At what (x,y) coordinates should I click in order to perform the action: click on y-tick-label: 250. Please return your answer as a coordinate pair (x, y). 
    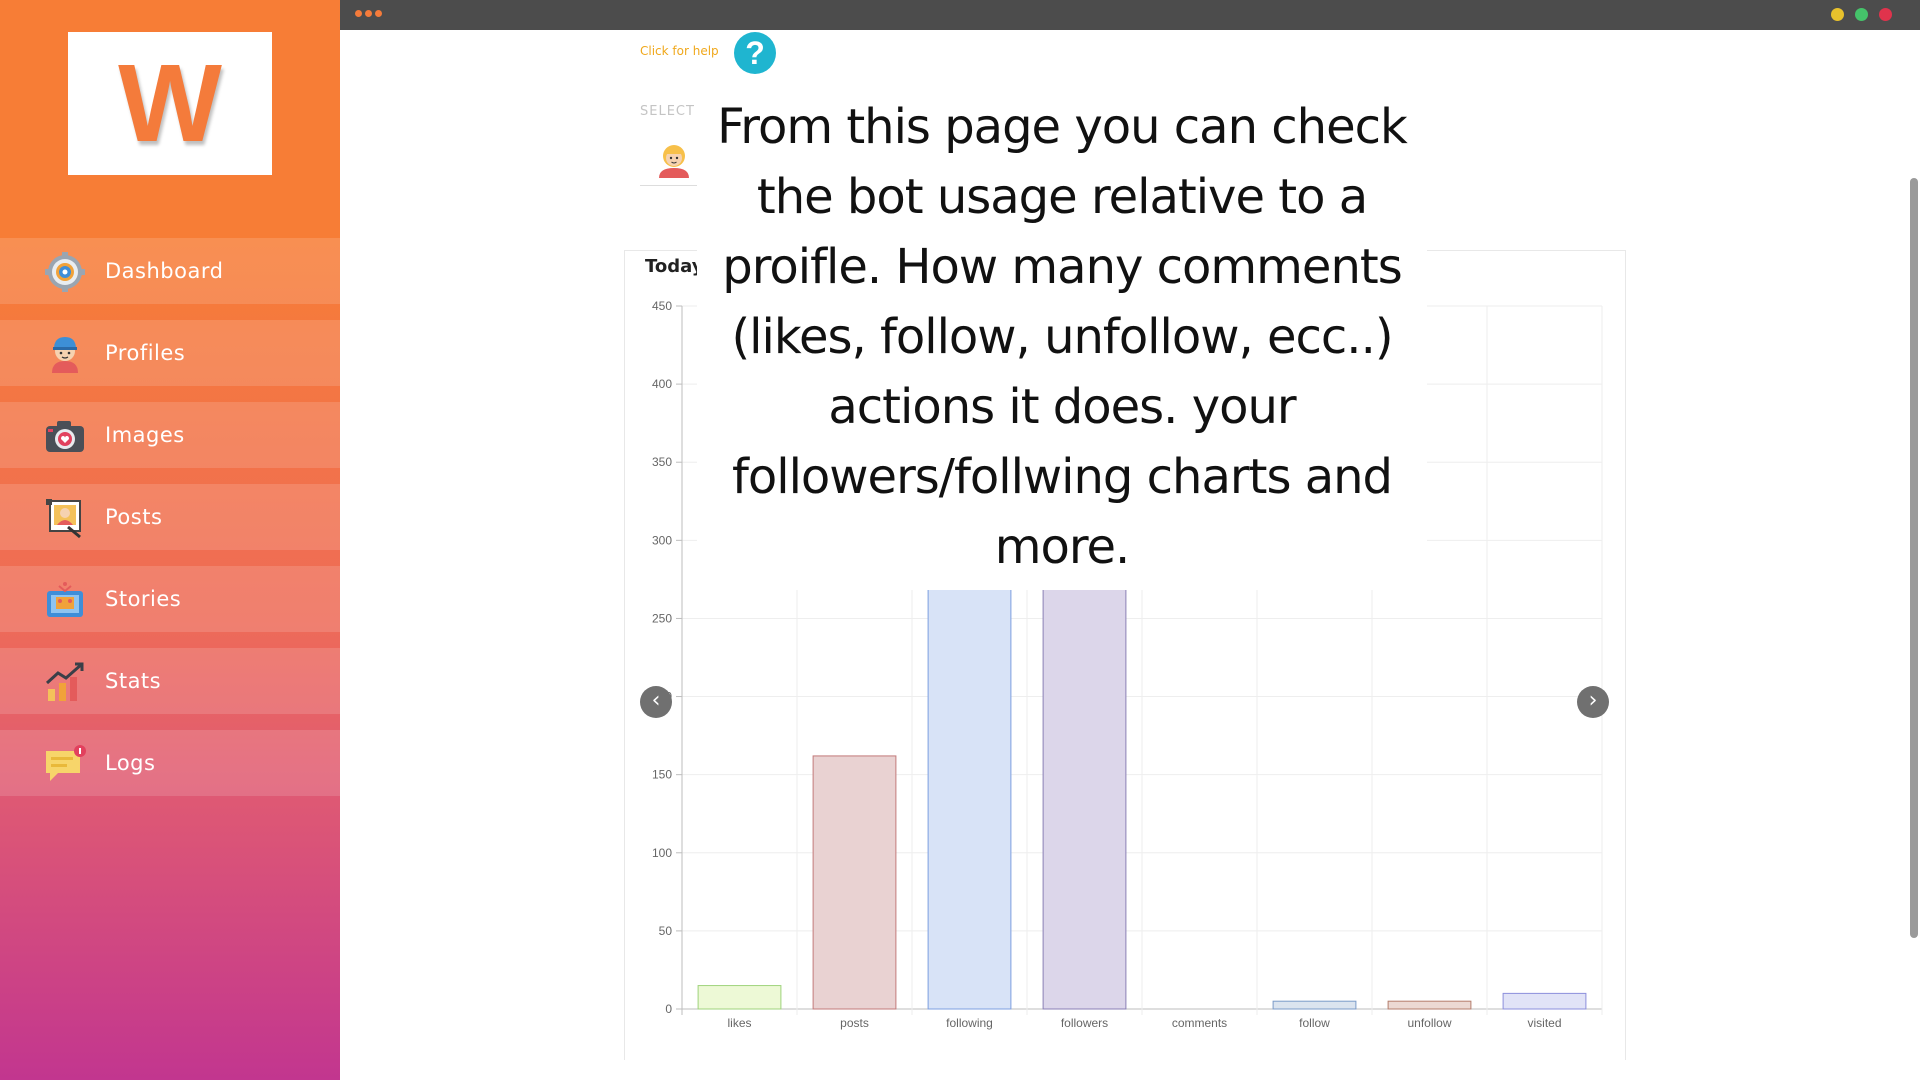
    Looking at the image, I should click on (662, 618).